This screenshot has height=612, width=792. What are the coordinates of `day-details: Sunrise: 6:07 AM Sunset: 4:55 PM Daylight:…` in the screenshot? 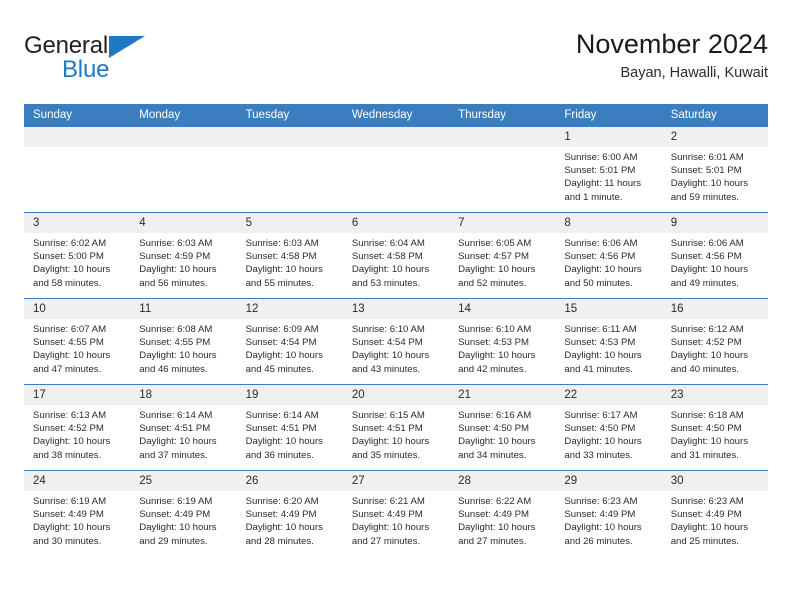 It's located at (77, 347).